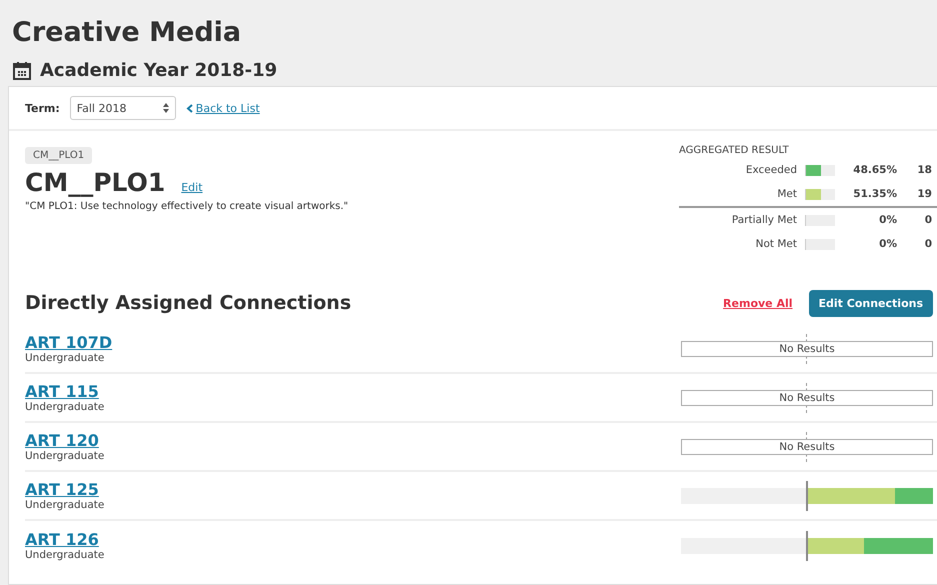 The height and width of the screenshot is (585, 937). What do you see at coordinates (223, 108) in the screenshot?
I see `back-link: Back to List` at bounding box center [223, 108].